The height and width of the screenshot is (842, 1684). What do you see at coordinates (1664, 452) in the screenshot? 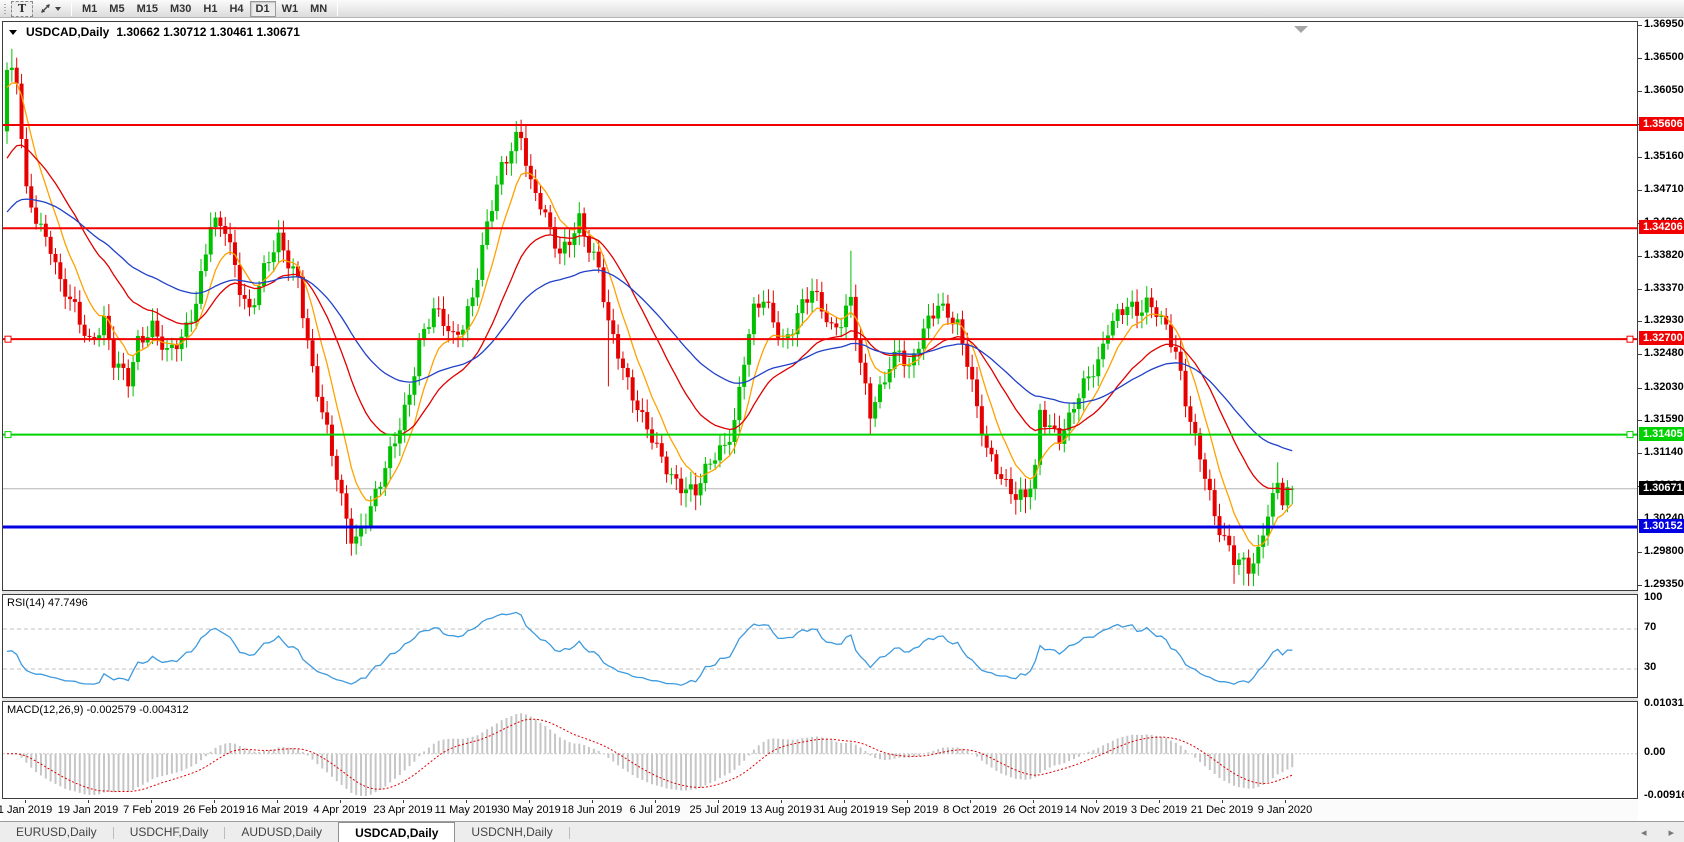
I see `price-axis-label: 1.31140` at bounding box center [1664, 452].